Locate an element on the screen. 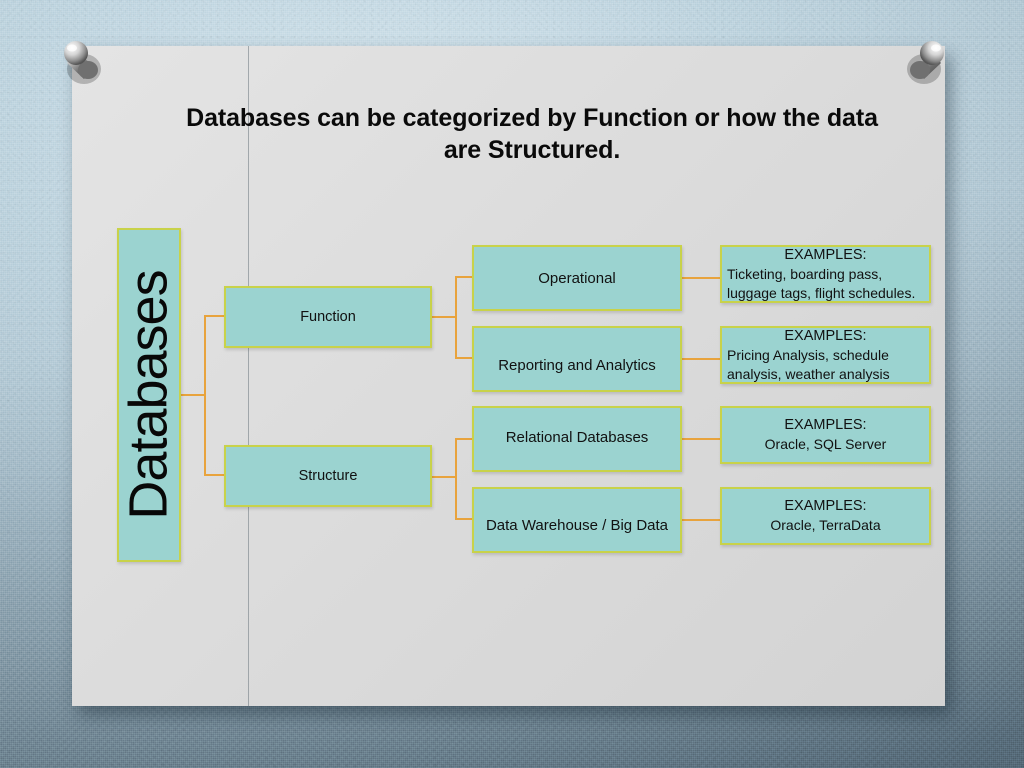 The image size is (1024, 768). examples-operational-heading: EXAMPLES: is located at coordinates (825, 254).